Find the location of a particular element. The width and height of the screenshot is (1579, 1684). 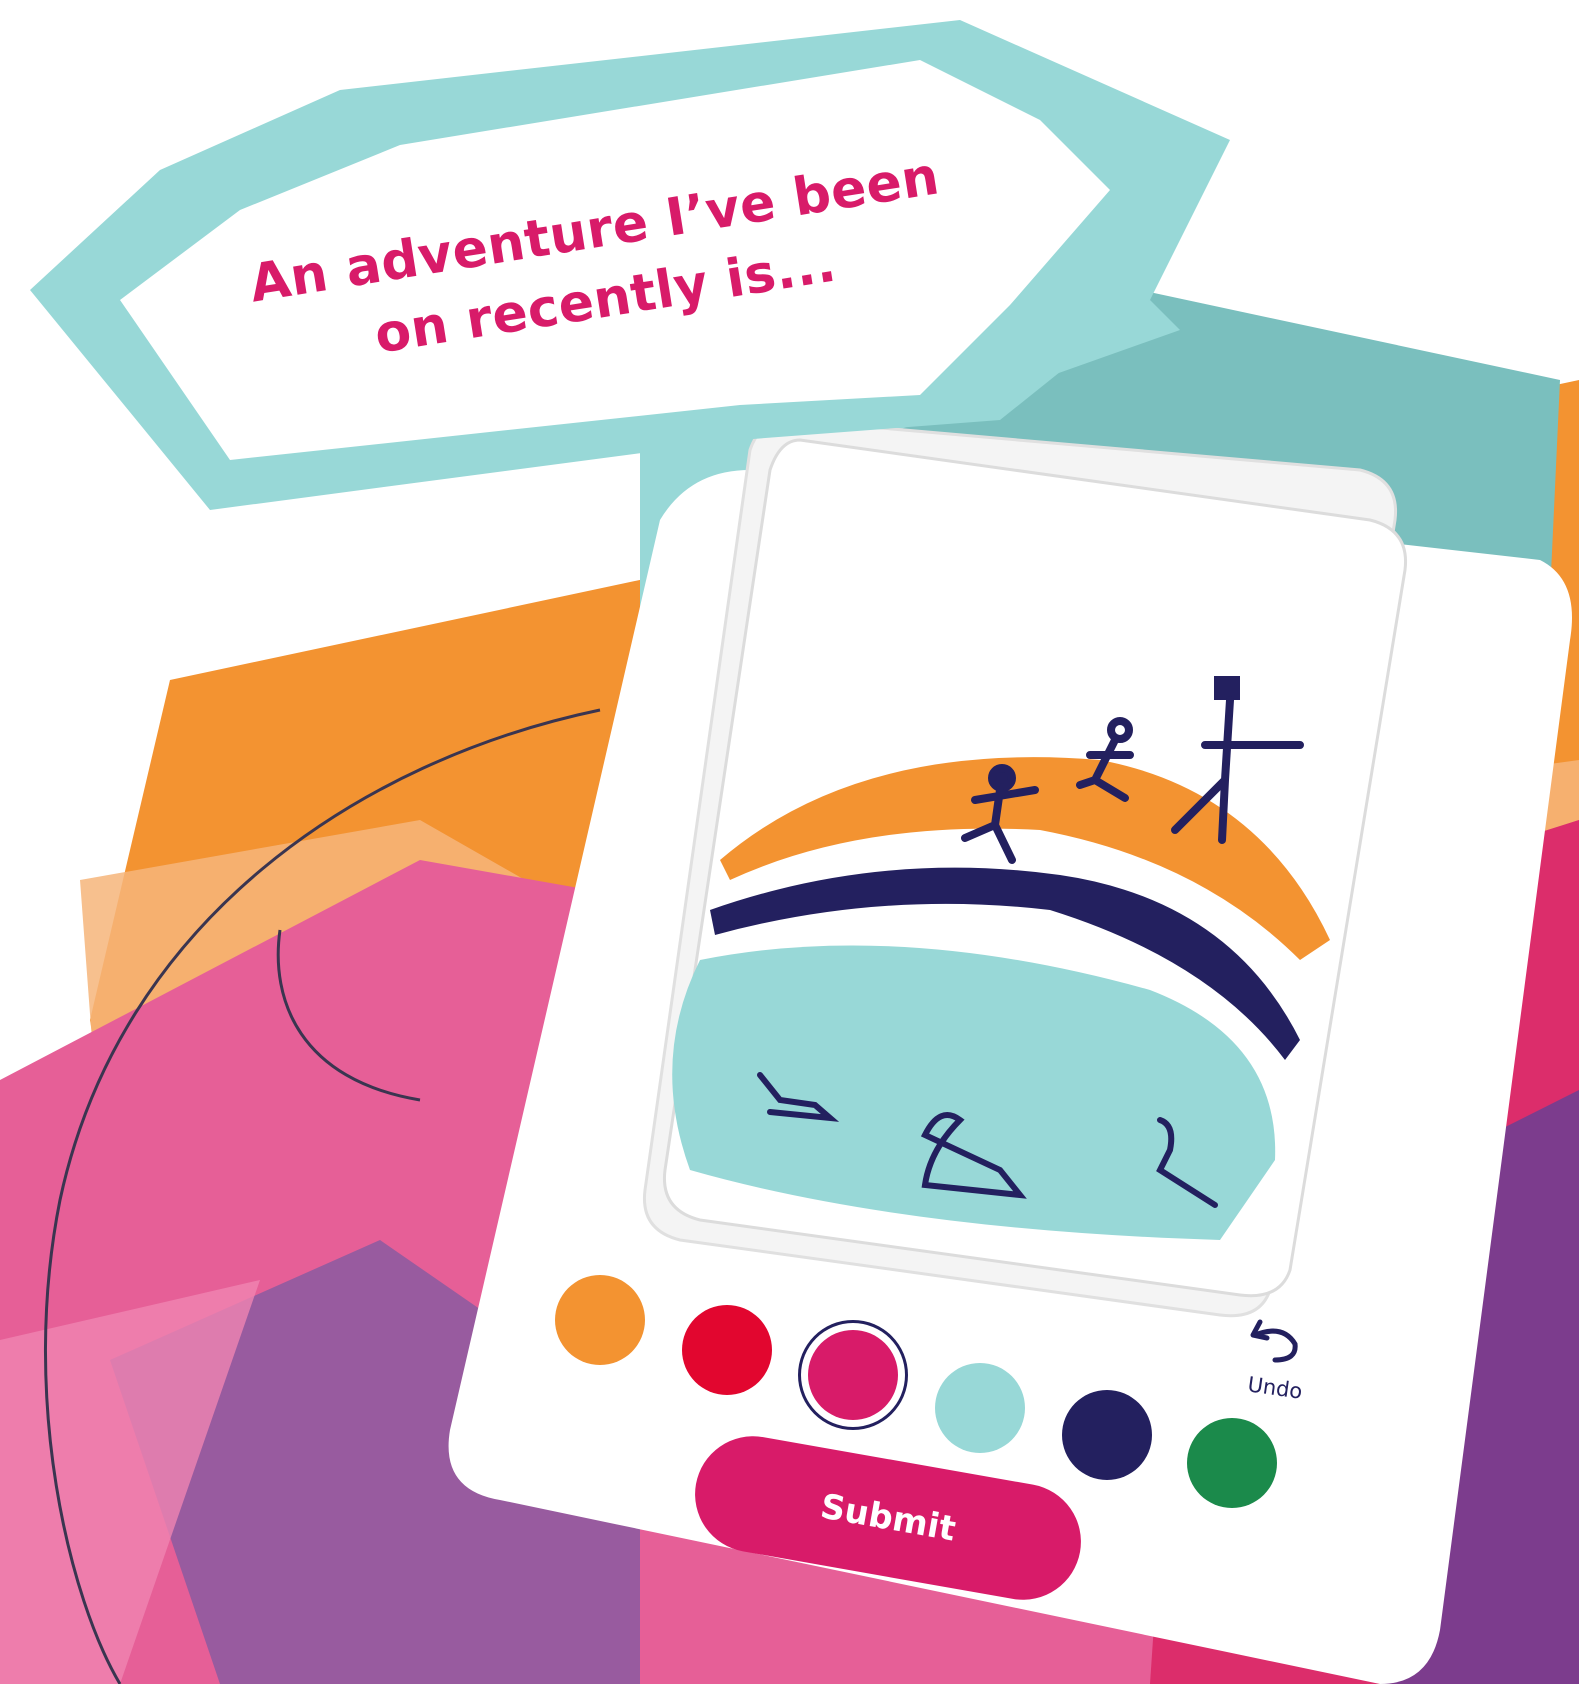

submit-label: Submit is located at coordinates (888, 1518).